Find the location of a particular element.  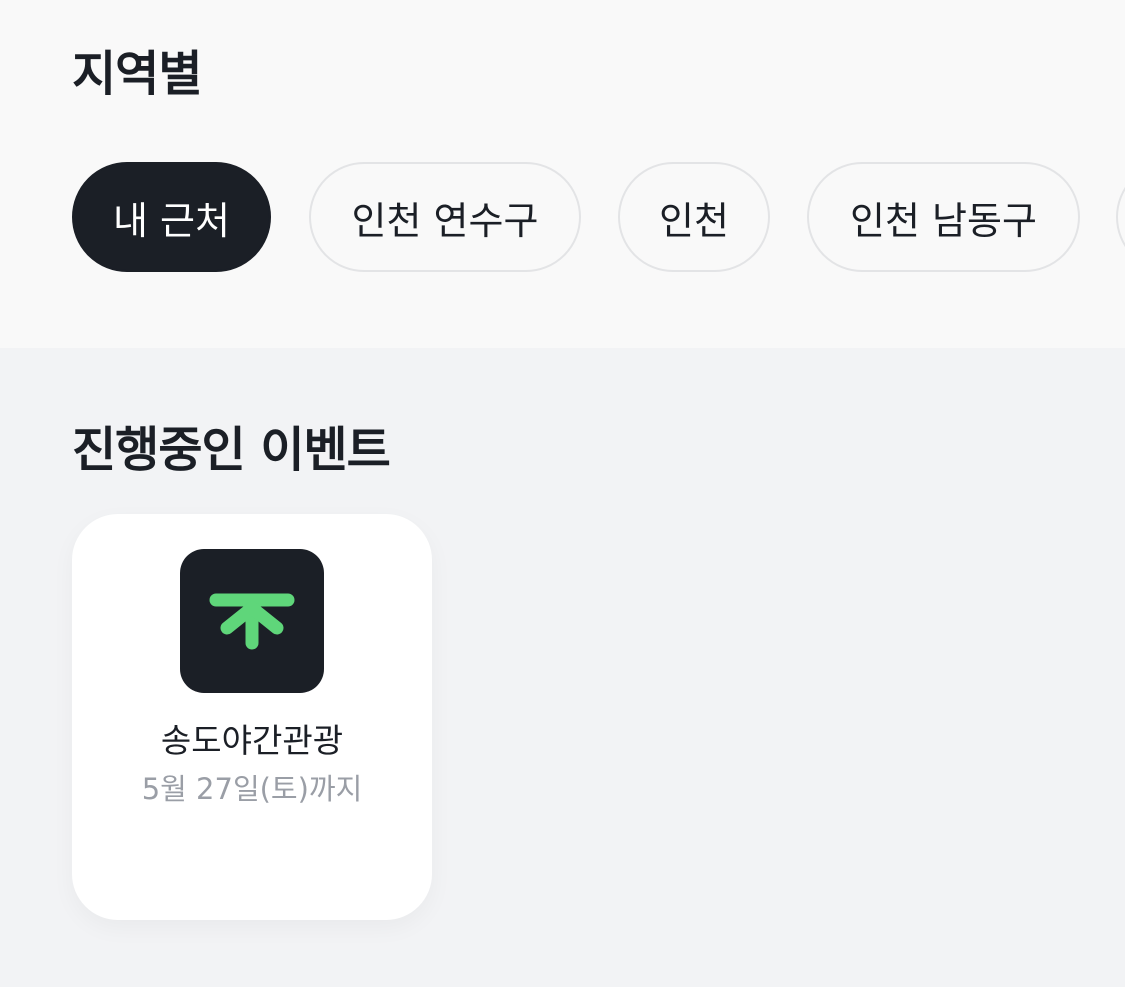

region-chip-incheon: 인천 is located at coordinates (694, 217).